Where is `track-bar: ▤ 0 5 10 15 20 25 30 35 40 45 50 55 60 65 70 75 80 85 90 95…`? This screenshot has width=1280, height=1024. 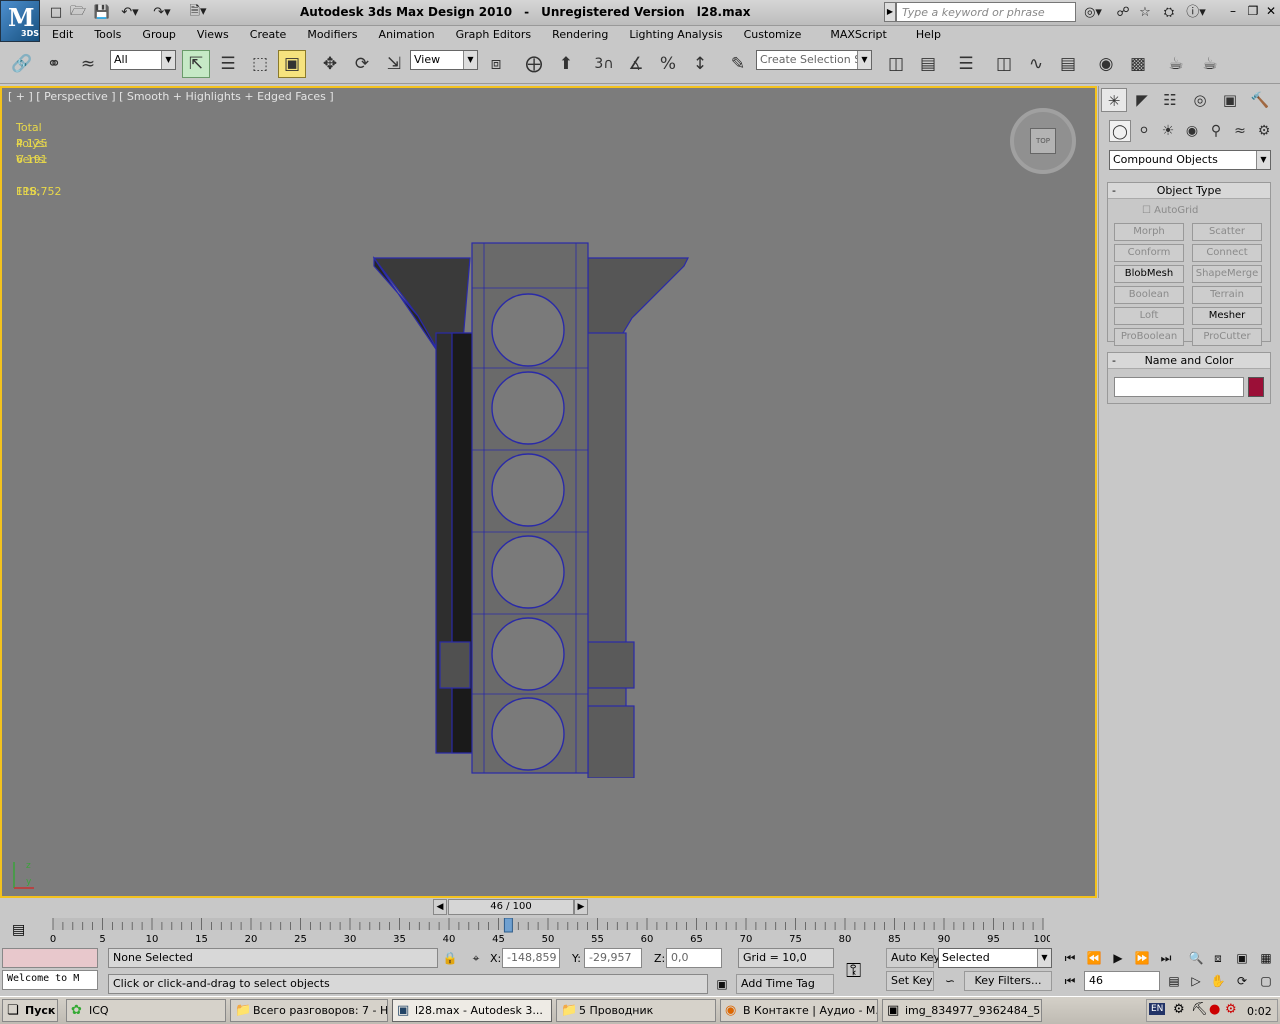
track-bar: ▤ 0 5 10 15 20 25 30 35 40 45 50 55 60 65 70 75 80 85 90 95… is located at coordinates (548, 931).